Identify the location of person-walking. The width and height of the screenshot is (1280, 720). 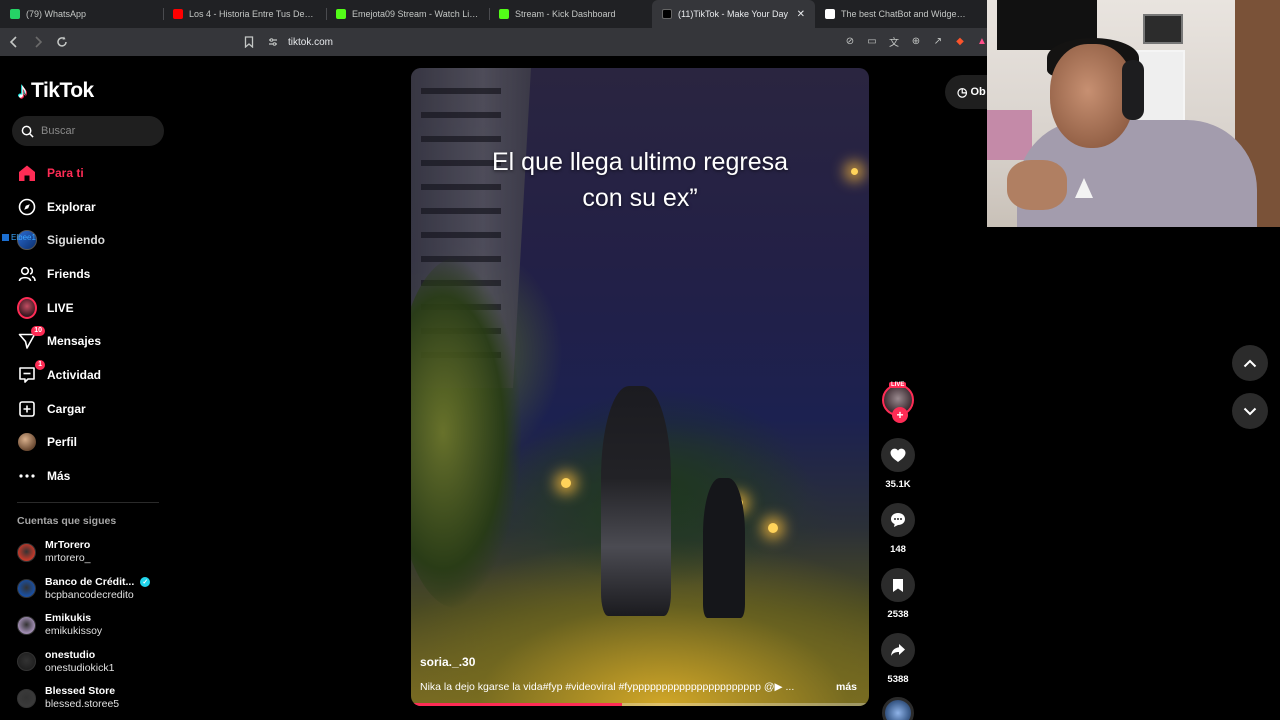
(724, 548).